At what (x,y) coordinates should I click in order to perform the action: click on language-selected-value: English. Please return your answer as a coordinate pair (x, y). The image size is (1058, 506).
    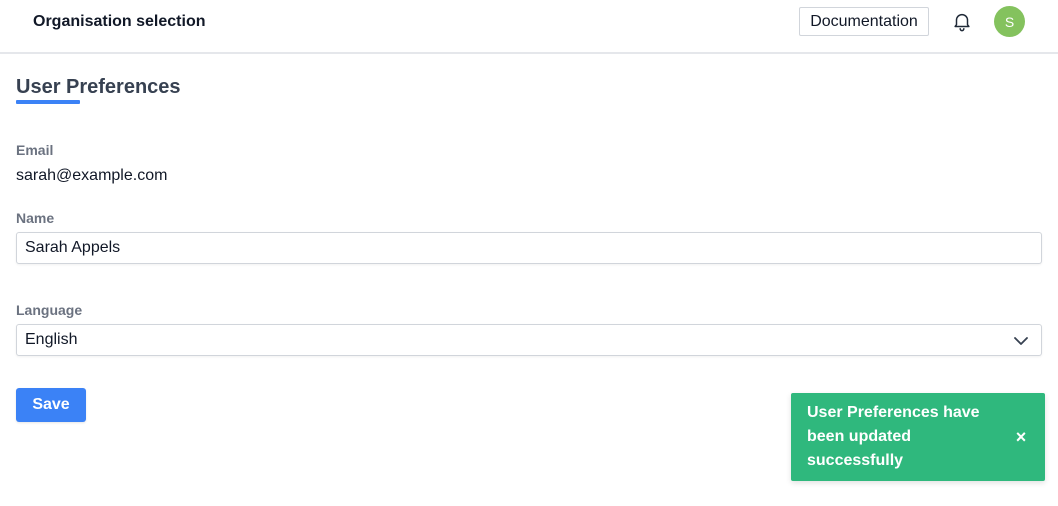
    Looking at the image, I should click on (51, 339).